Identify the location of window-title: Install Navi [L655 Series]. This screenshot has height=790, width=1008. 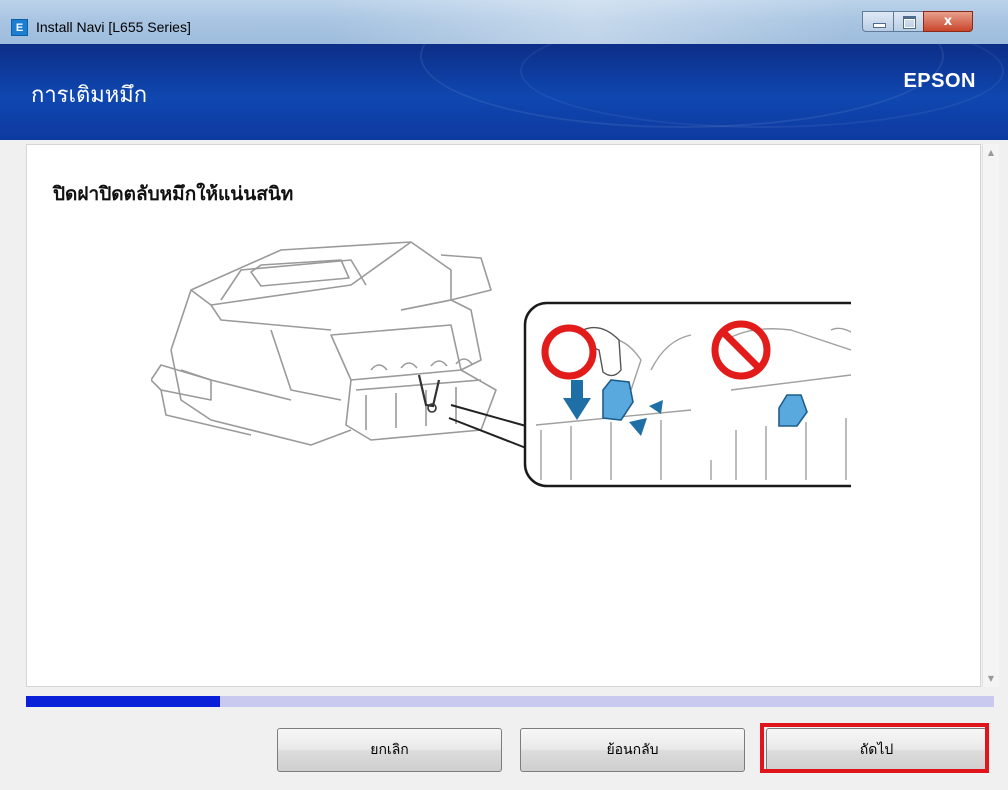
(113, 27).